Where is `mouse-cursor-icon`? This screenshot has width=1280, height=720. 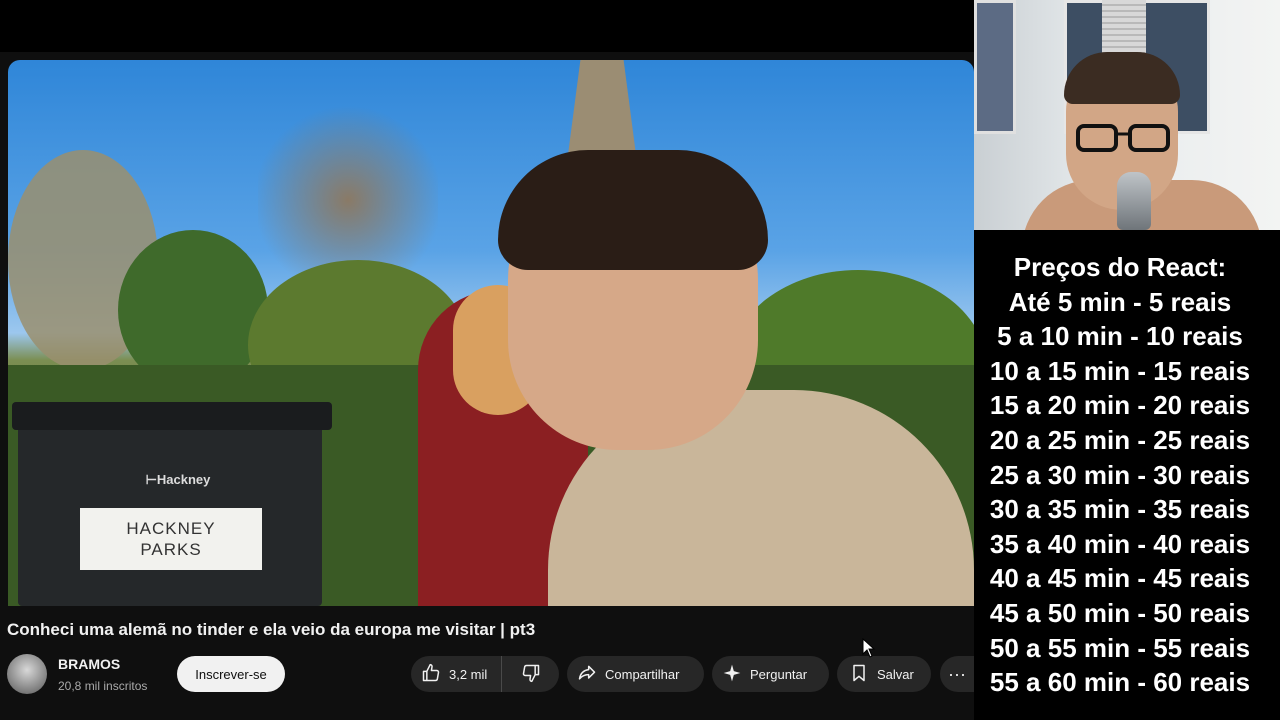 mouse-cursor-icon is located at coordinates (869, 648).